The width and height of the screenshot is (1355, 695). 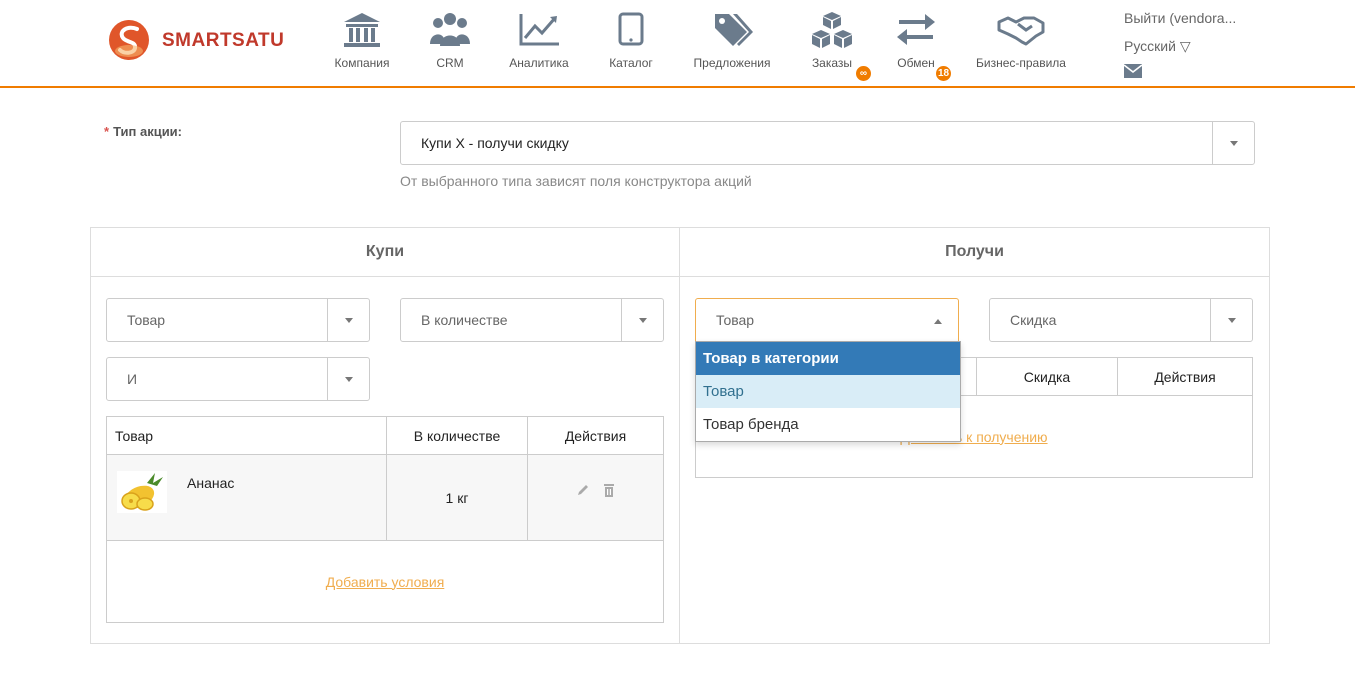 I want to click on tablet-icon, so click(x=631, y=29).